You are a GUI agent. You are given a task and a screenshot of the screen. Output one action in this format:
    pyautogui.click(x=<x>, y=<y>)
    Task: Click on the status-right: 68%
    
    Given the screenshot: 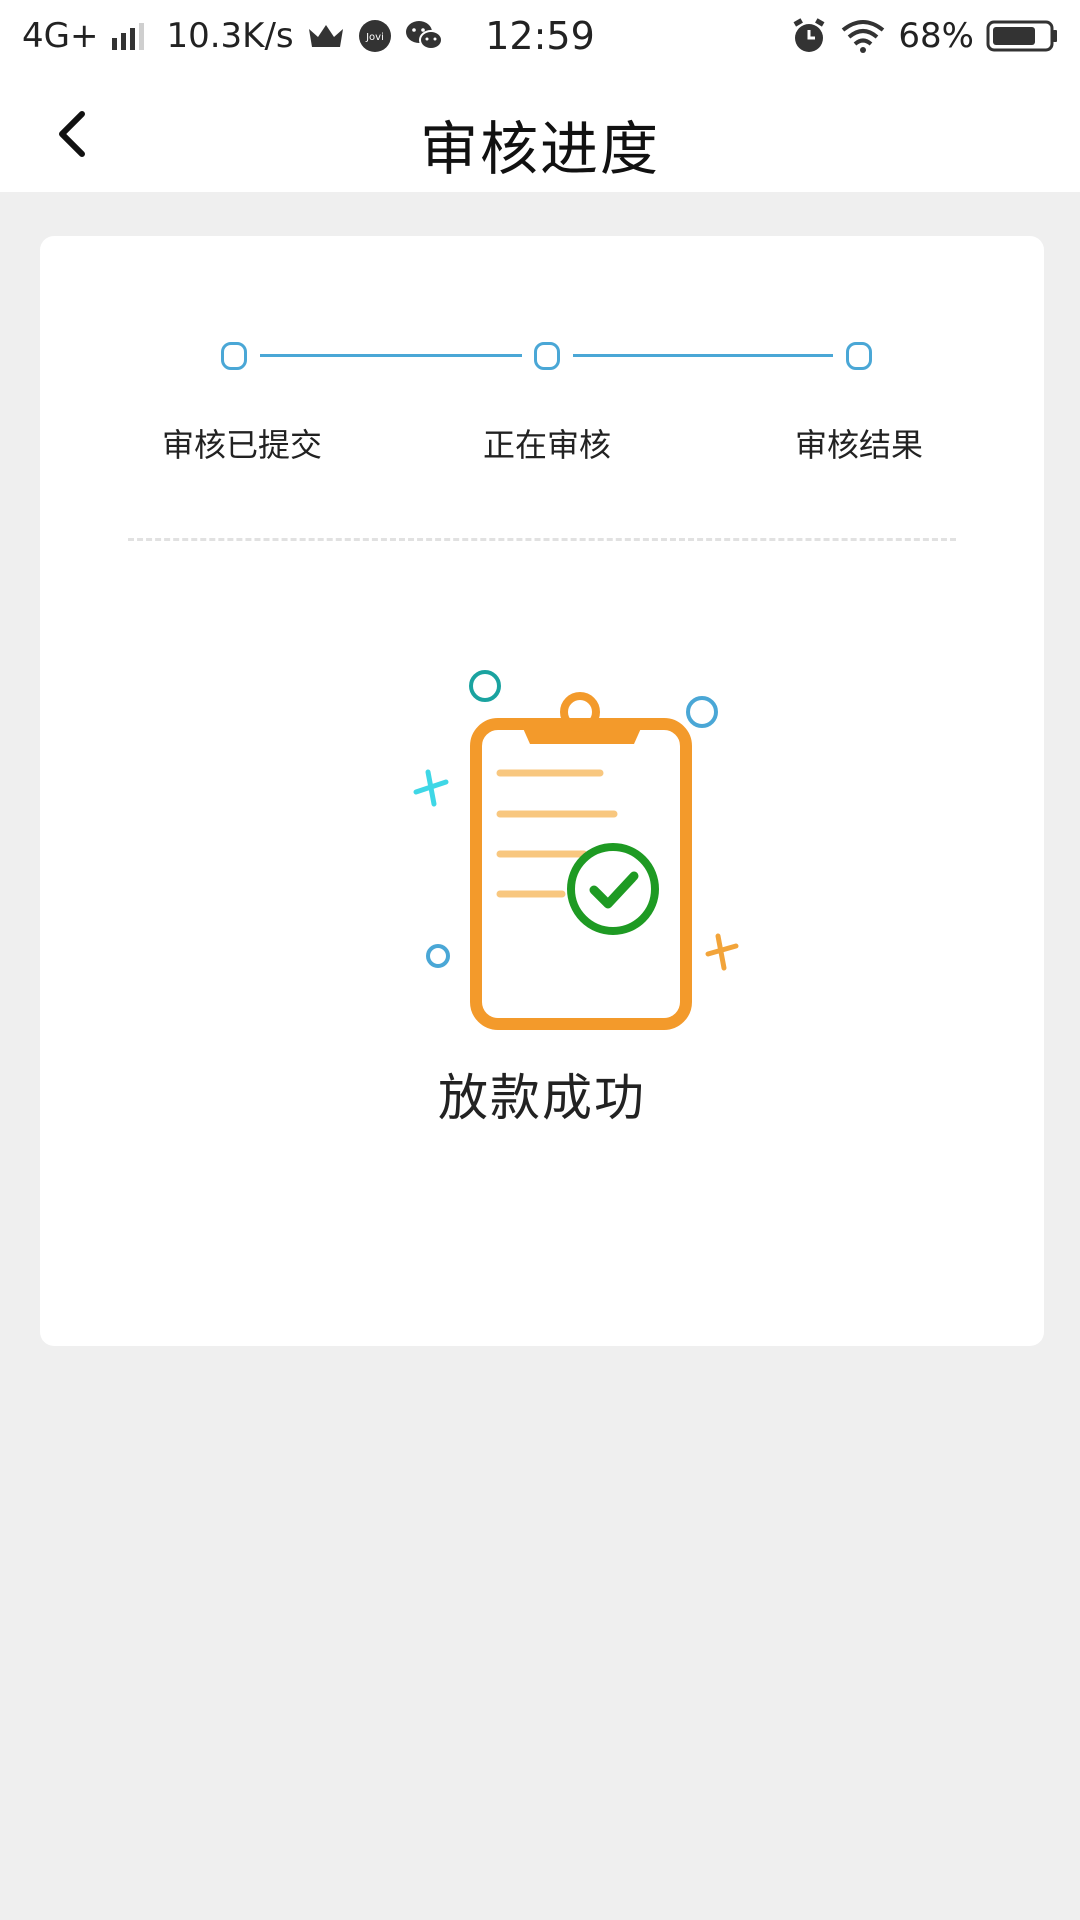 What is the action you would take?
    pyautogui.click(x=924, y=36)
    